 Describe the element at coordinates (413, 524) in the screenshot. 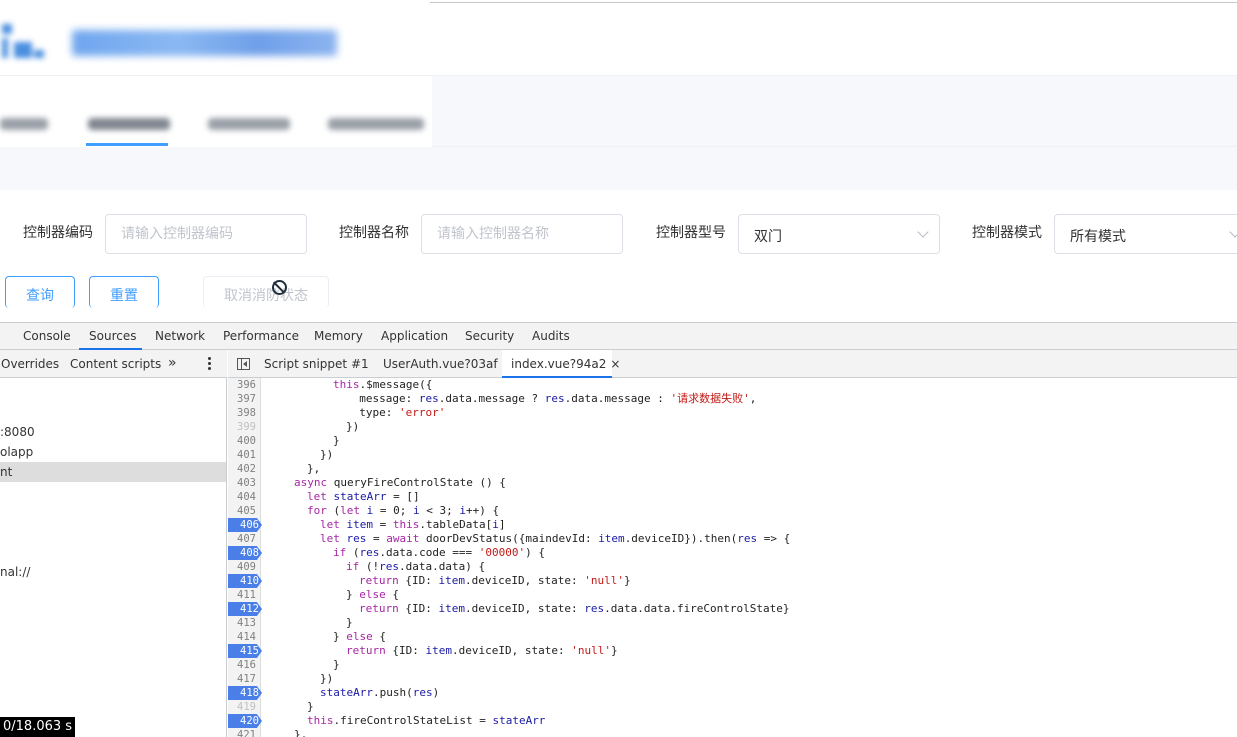

I see `code-text: let item = this.tableData[i]` at that location.